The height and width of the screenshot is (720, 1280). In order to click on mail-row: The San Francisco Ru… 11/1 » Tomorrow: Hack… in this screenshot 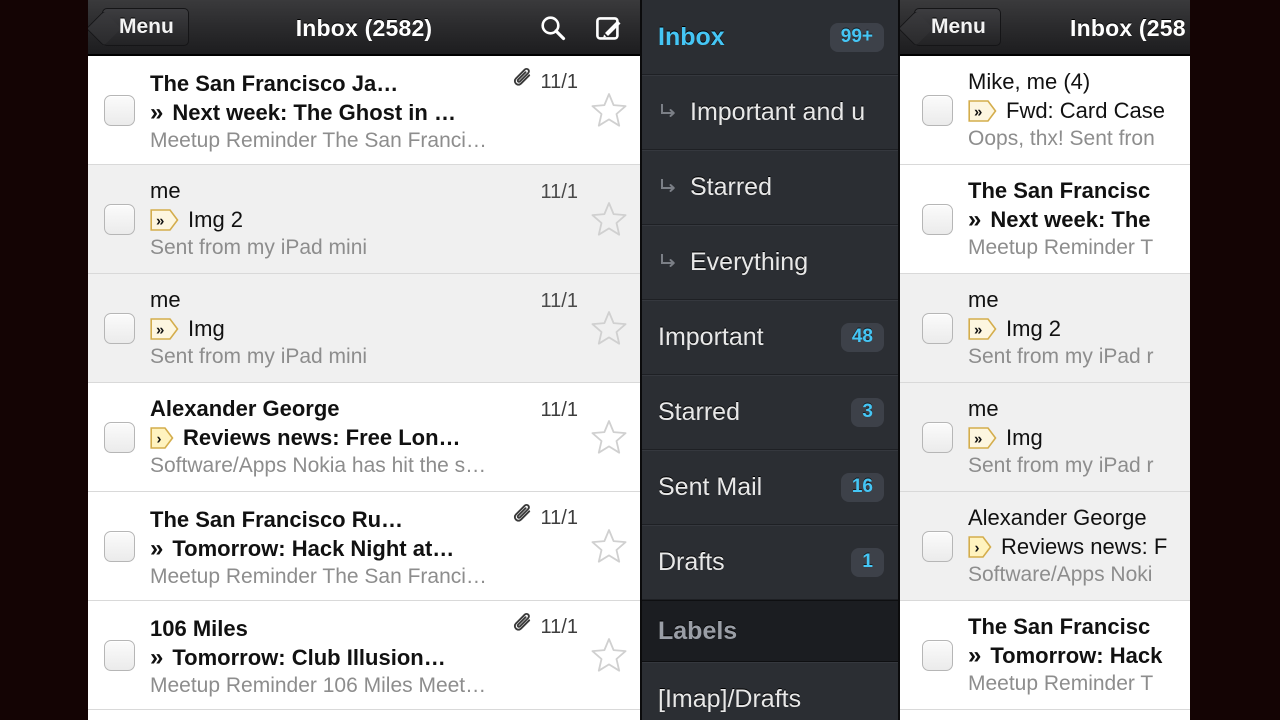, I will do `click(364, 546)`.